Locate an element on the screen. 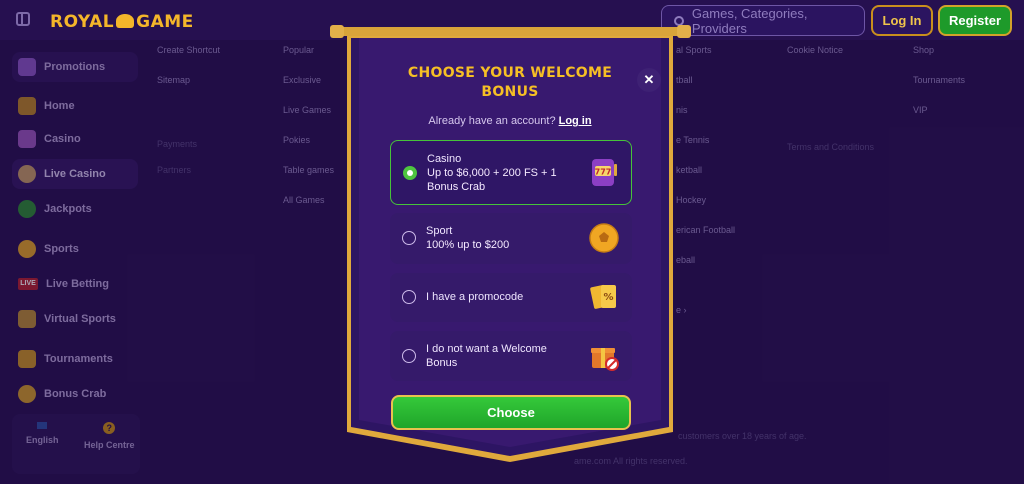 Image resolution: width=1024 pixels, height=484 pixels. svg-text: 777 is located at coordinates (603, 172).